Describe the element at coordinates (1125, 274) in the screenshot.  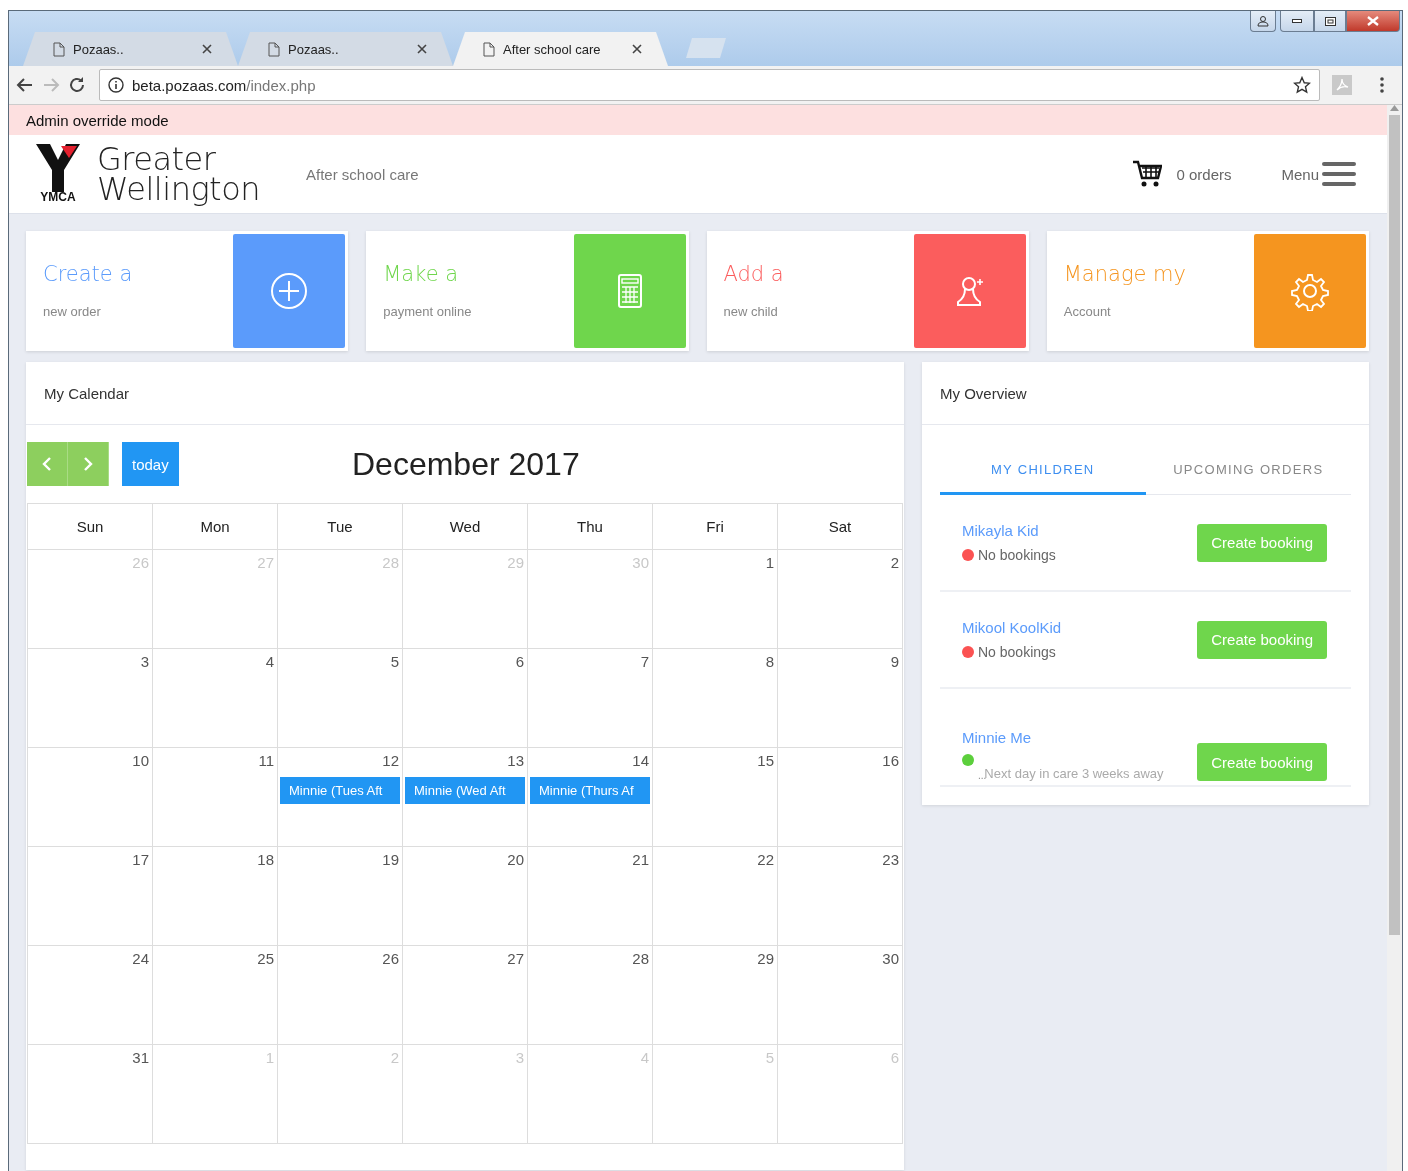
I see `tile-title: Manage my` at that location.